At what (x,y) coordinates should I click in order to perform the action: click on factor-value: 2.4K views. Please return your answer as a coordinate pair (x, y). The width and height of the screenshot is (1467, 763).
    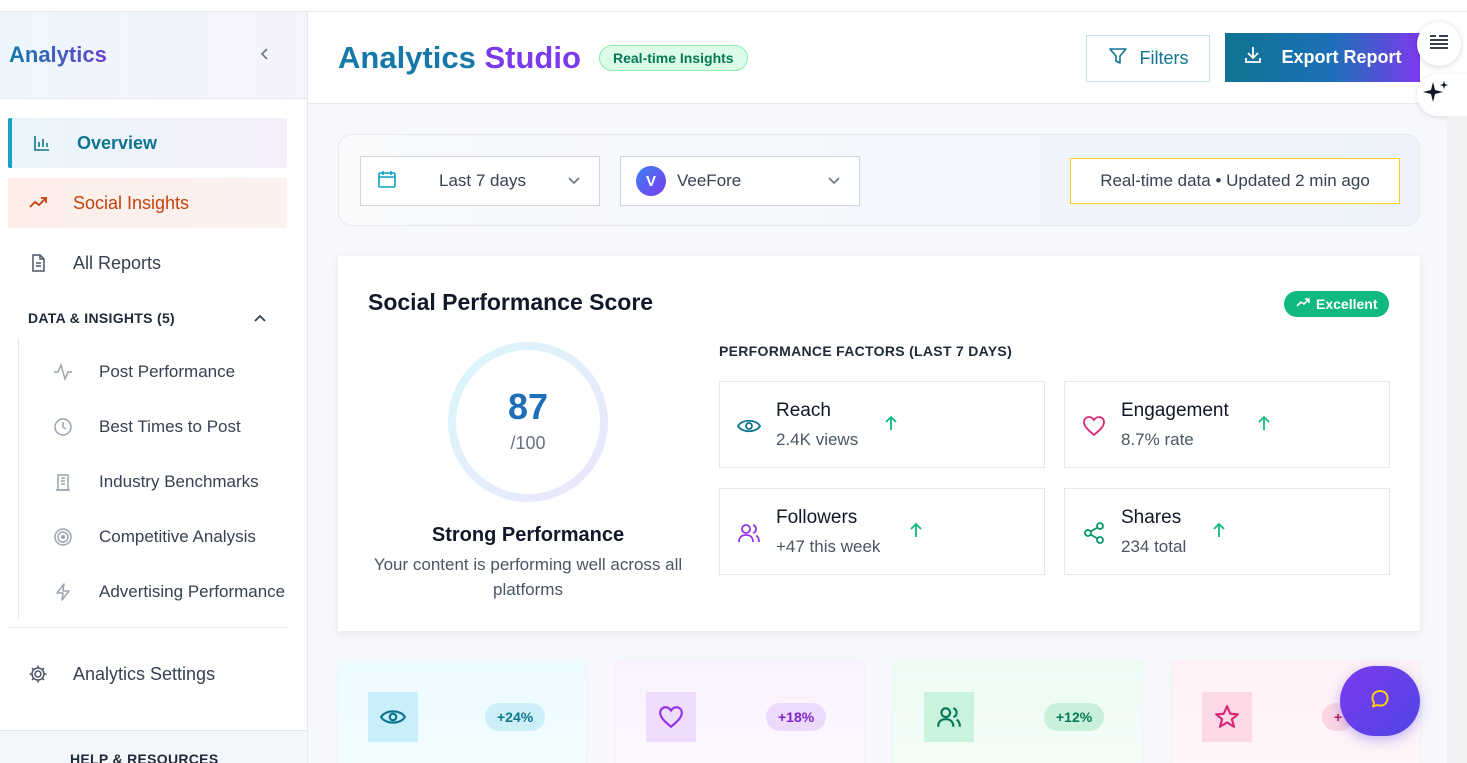
    Looking at the image, I should click on (817, 439).